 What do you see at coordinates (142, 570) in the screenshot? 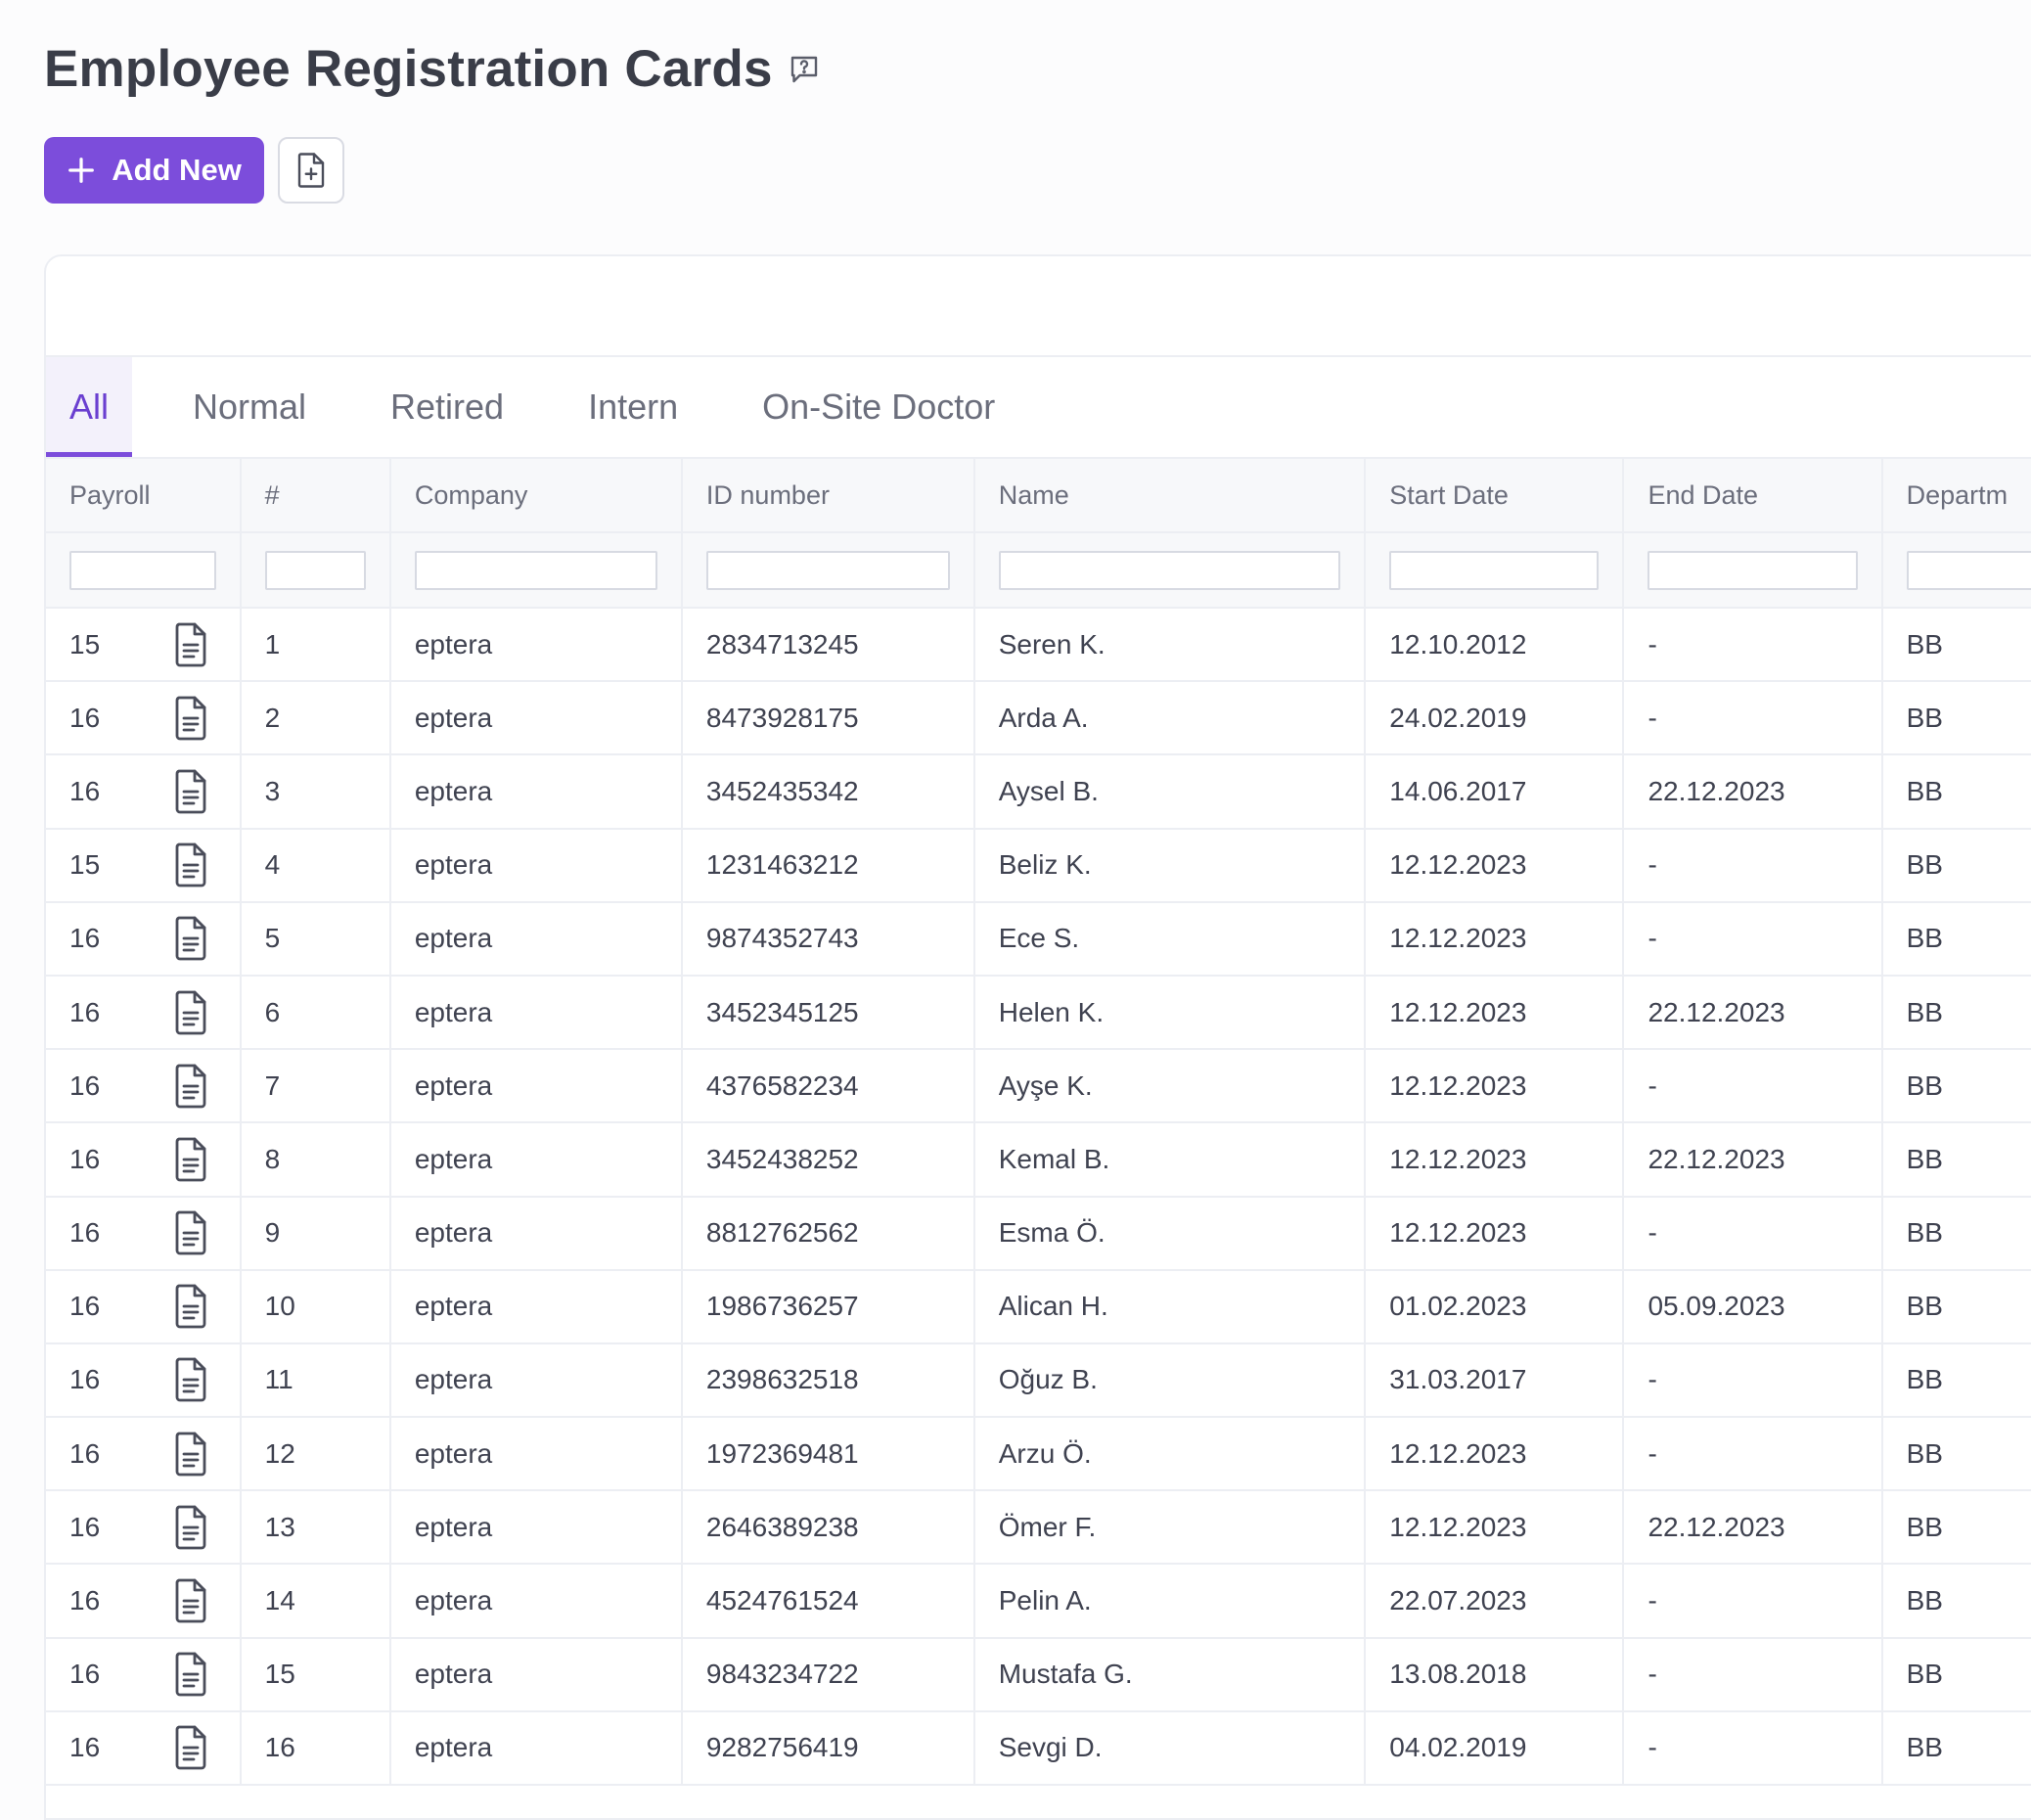
I see `filter-payroll-input` at bounding box center [142, 570].